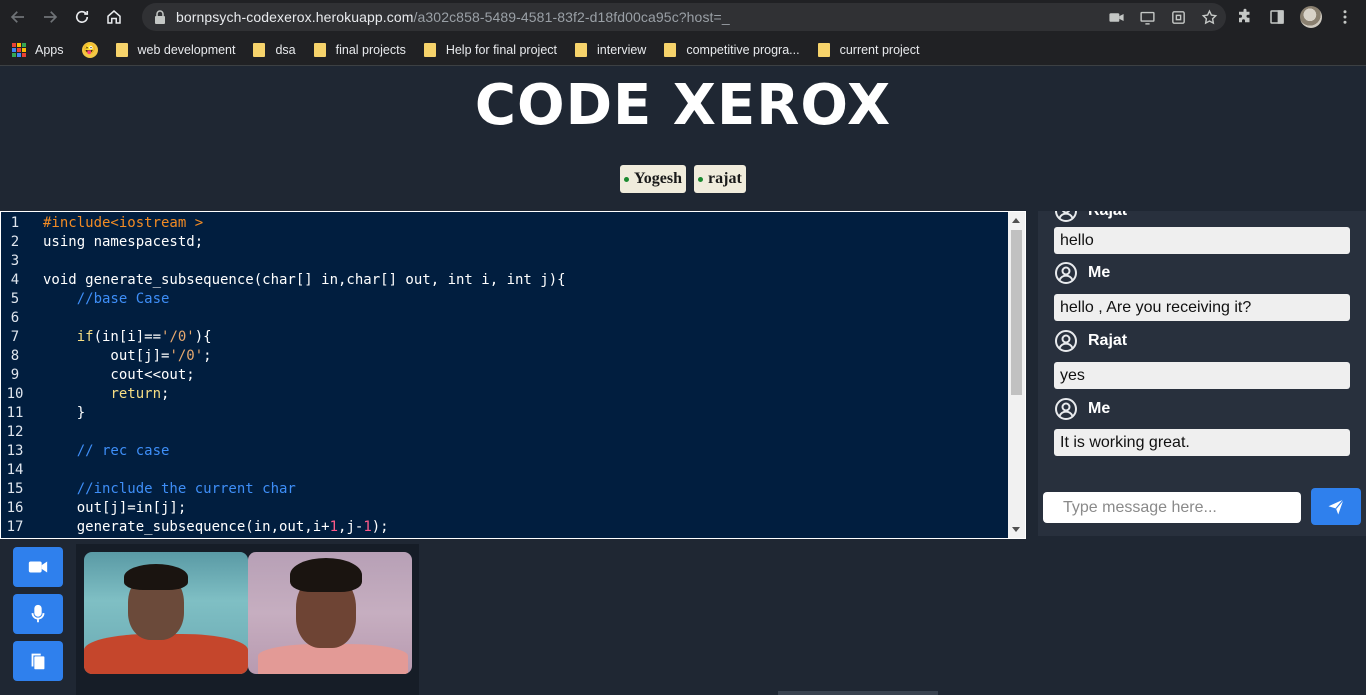 The height and width of the screenshot is (695, 1366). I want to click on more-menu-icon, so click(1345, 17).